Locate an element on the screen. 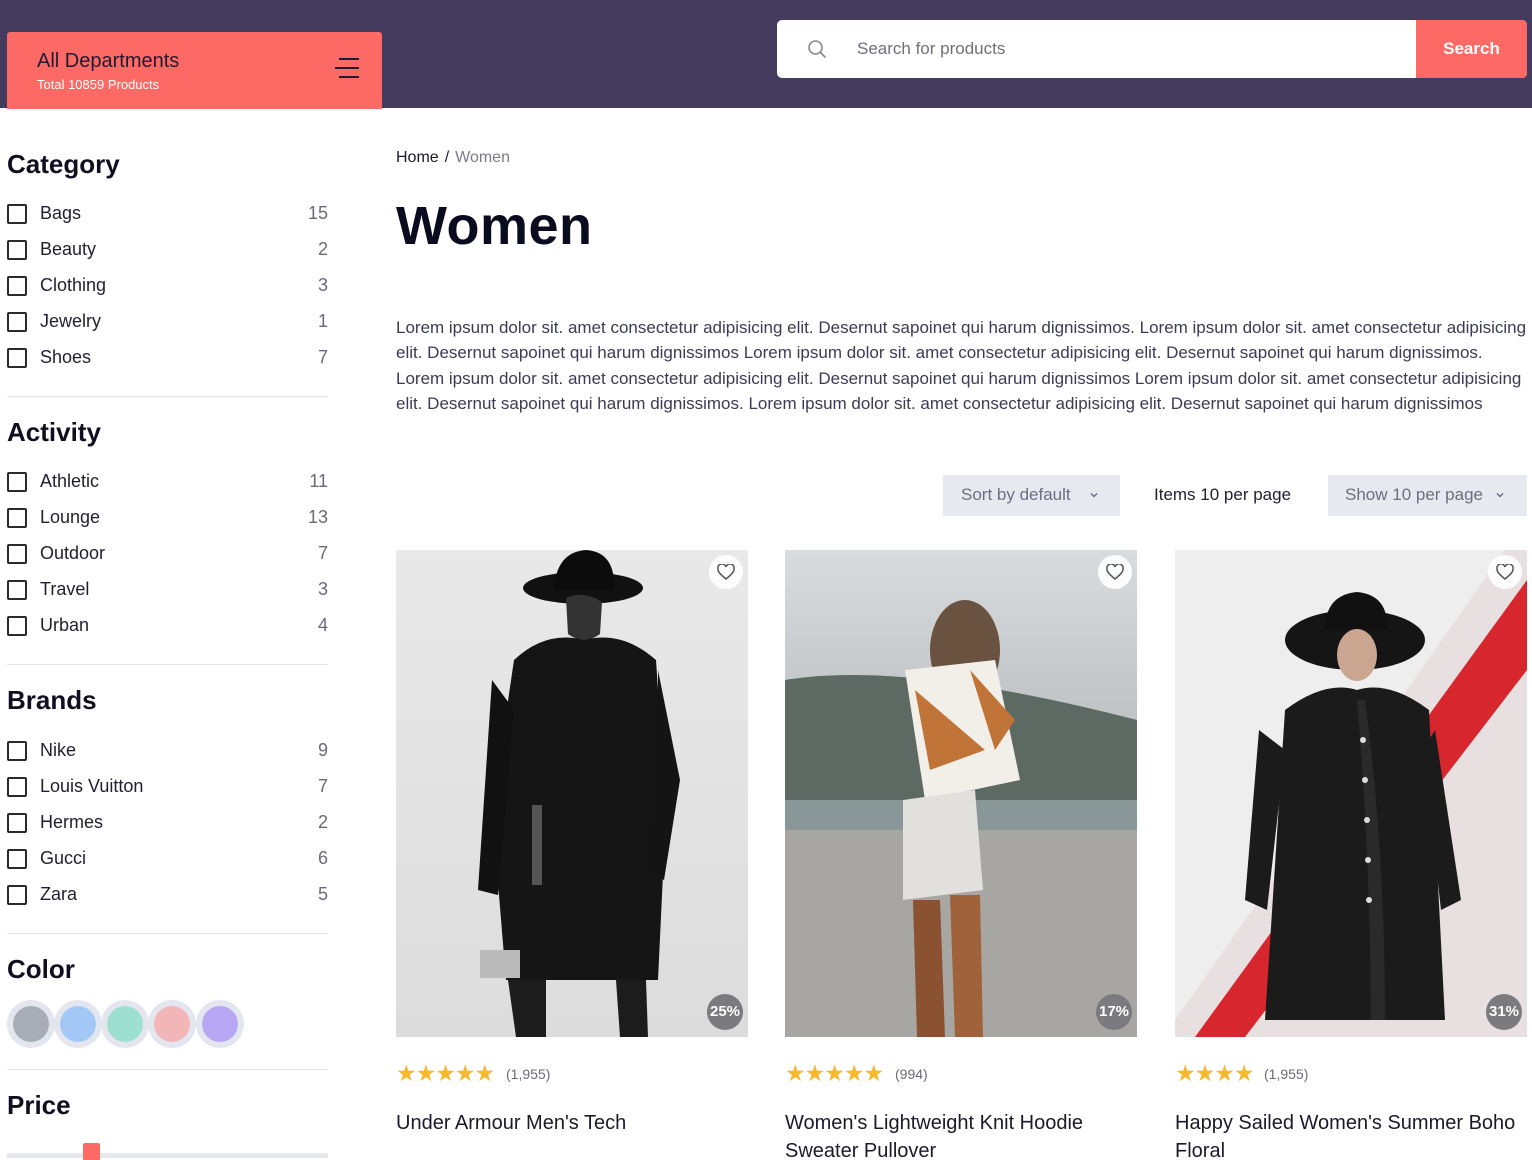  all-departments-menu: All Departments Total 10859 Products is located at coordinates (194, 70).